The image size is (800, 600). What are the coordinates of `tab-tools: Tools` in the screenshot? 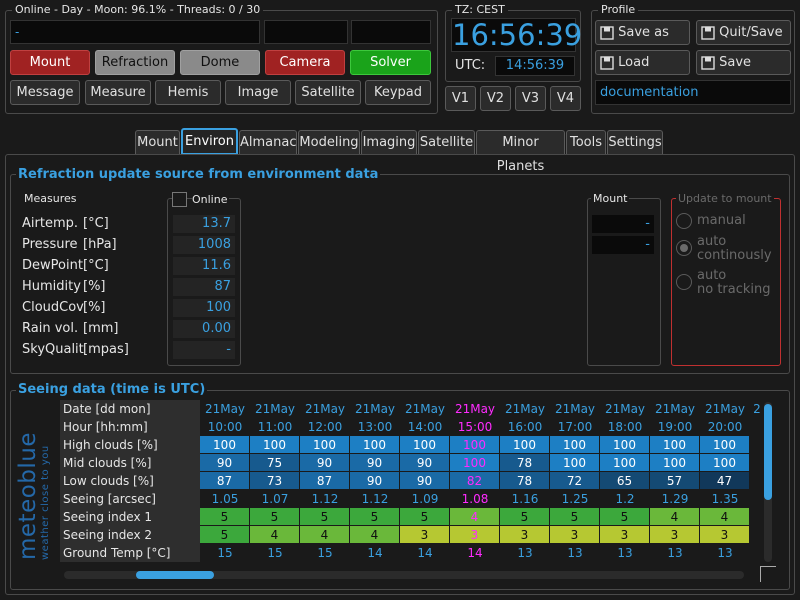 It's located at (586, 142).